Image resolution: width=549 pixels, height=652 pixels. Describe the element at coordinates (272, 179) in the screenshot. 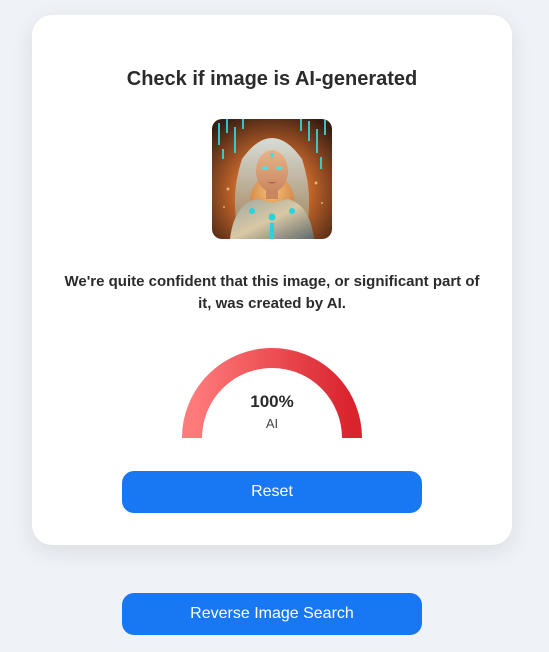

I see `uploaded-image-thumbnail` at that location.